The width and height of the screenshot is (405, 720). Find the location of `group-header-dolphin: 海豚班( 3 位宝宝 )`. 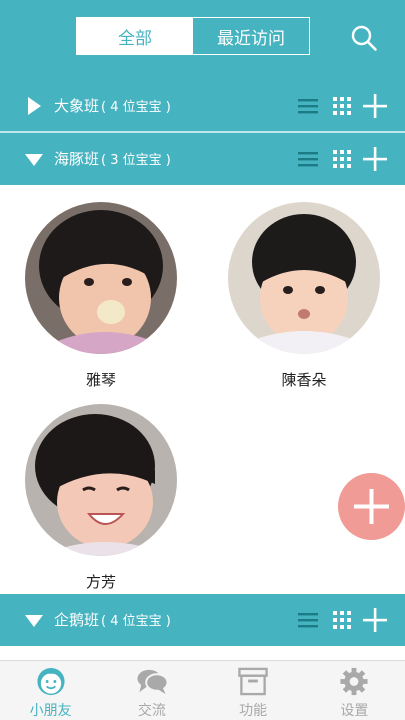

group-header-dolphin: 海豚班( 3 位宝宝 ) is located at coordinates (202, 159).